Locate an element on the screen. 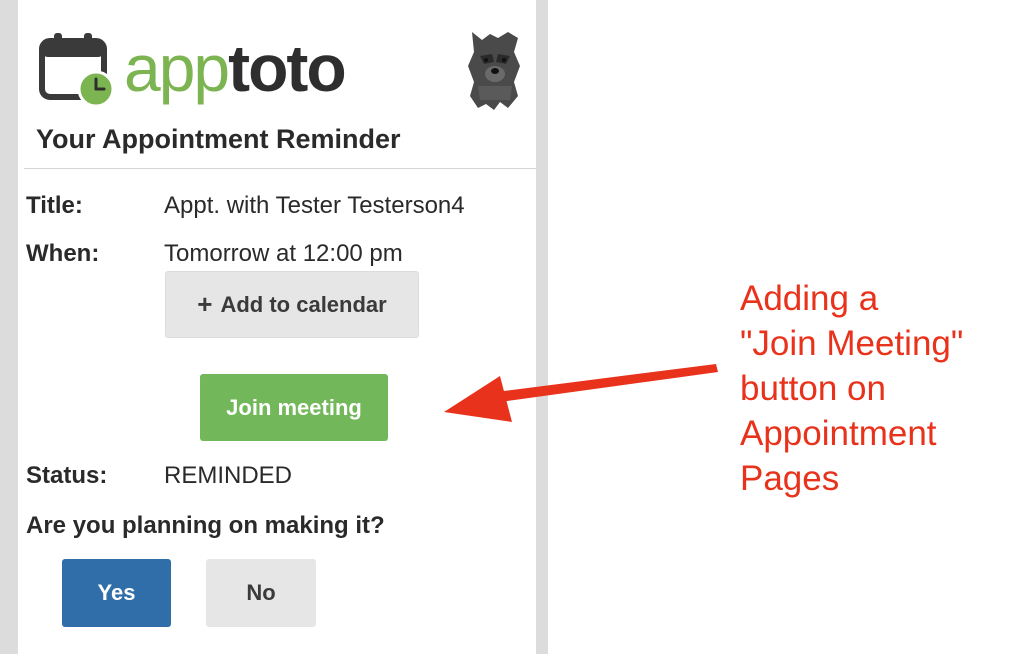 This screenshot has height=654, width=1024. annotation-line: Pages is located at coordinates (790, 478).